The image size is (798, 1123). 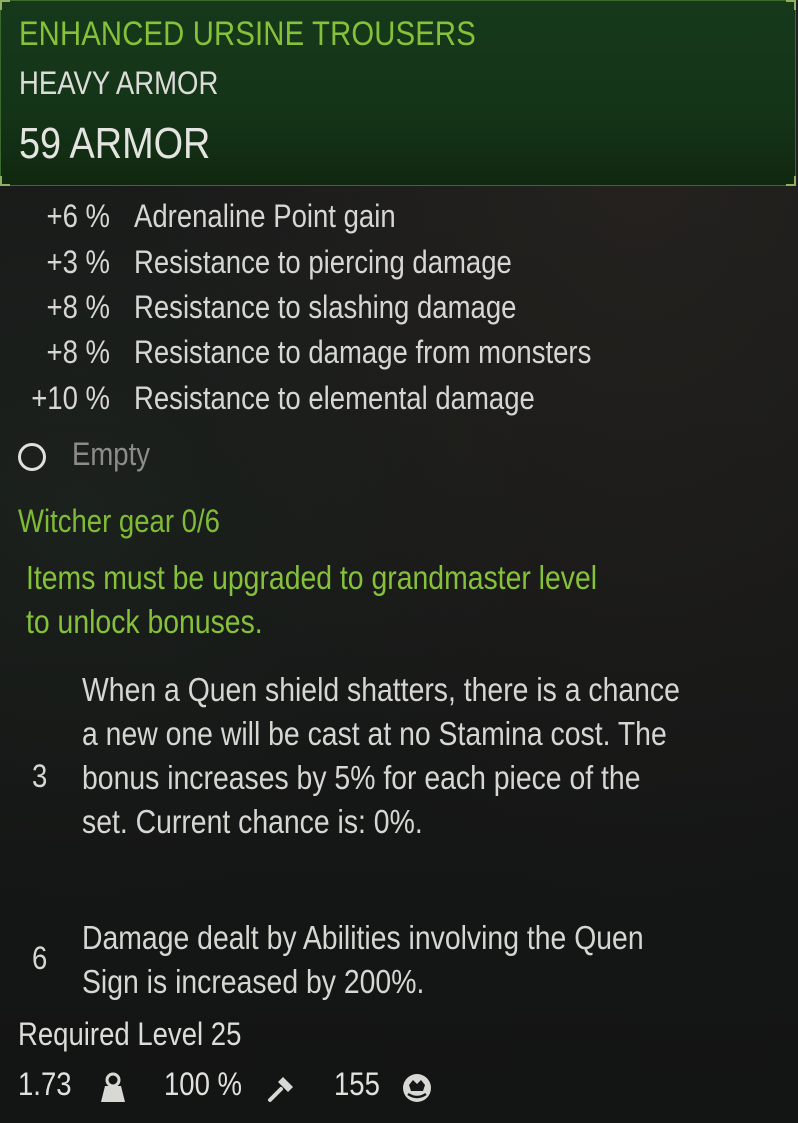 I want to click on item-name: ENHANCED URSINE TROUSERS, so click(x=247, y=34).